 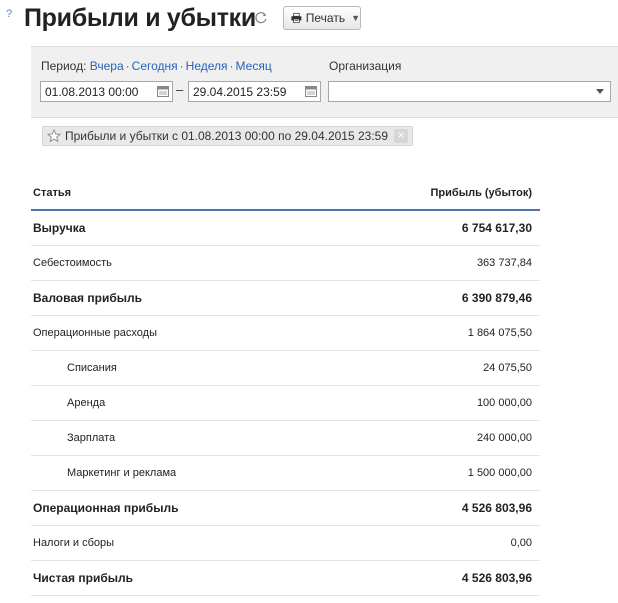 I want to click on column-header-article: Статья, so click(x=178, y=194).